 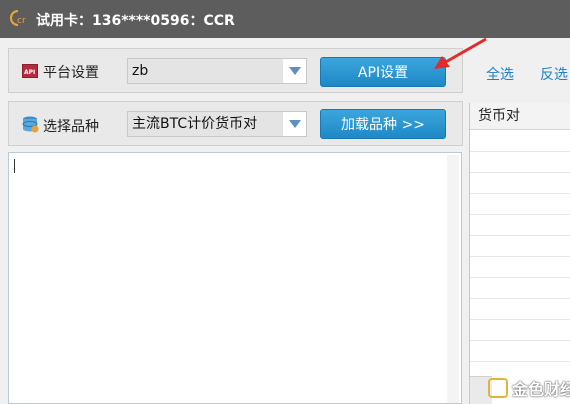 I want to click on load-varieties-button: 加载品种 >>, so click(x=383, y=124).